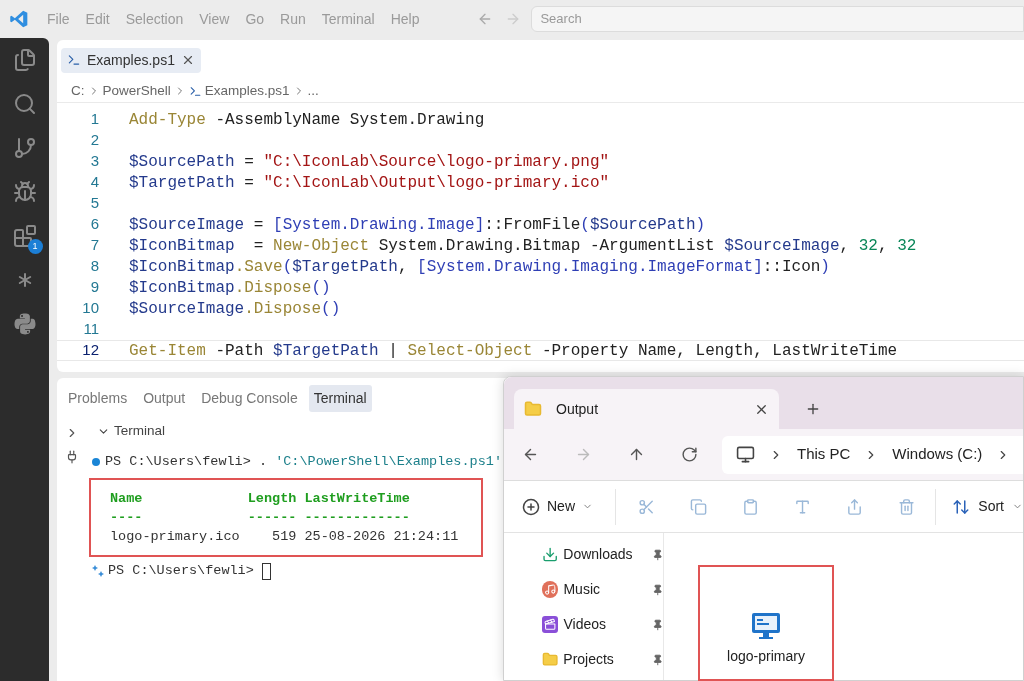  Describe the element at coordinates (164, 398) in the screenshot. I see `panel-tab: Output` at that location.